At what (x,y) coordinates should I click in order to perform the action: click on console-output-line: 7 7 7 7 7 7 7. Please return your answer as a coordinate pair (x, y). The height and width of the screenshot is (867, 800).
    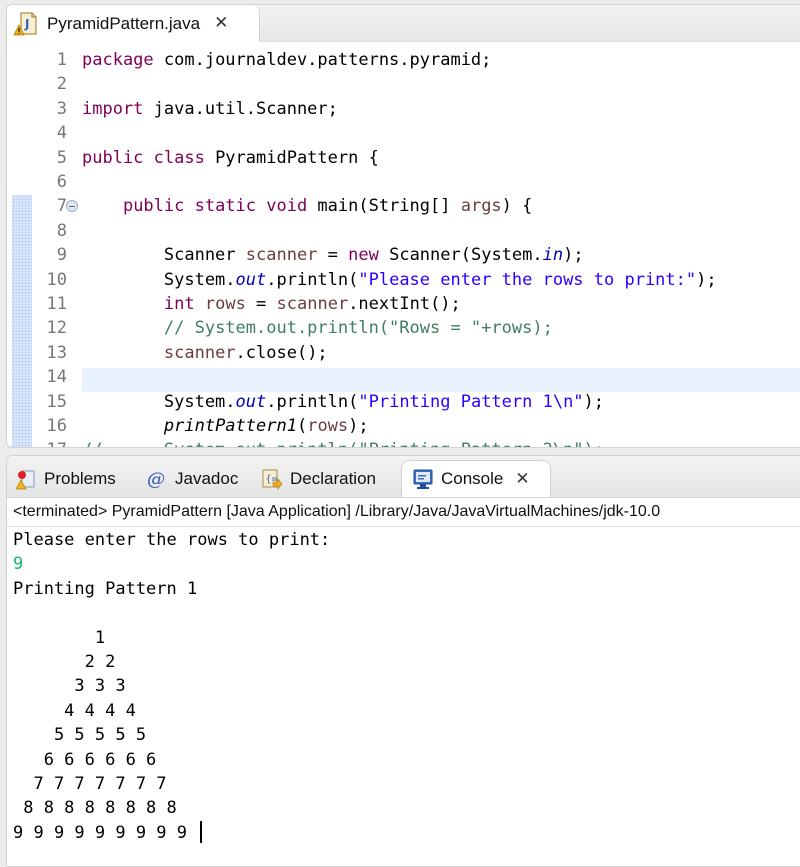
    Looking at the image, I should click on (95, 784).